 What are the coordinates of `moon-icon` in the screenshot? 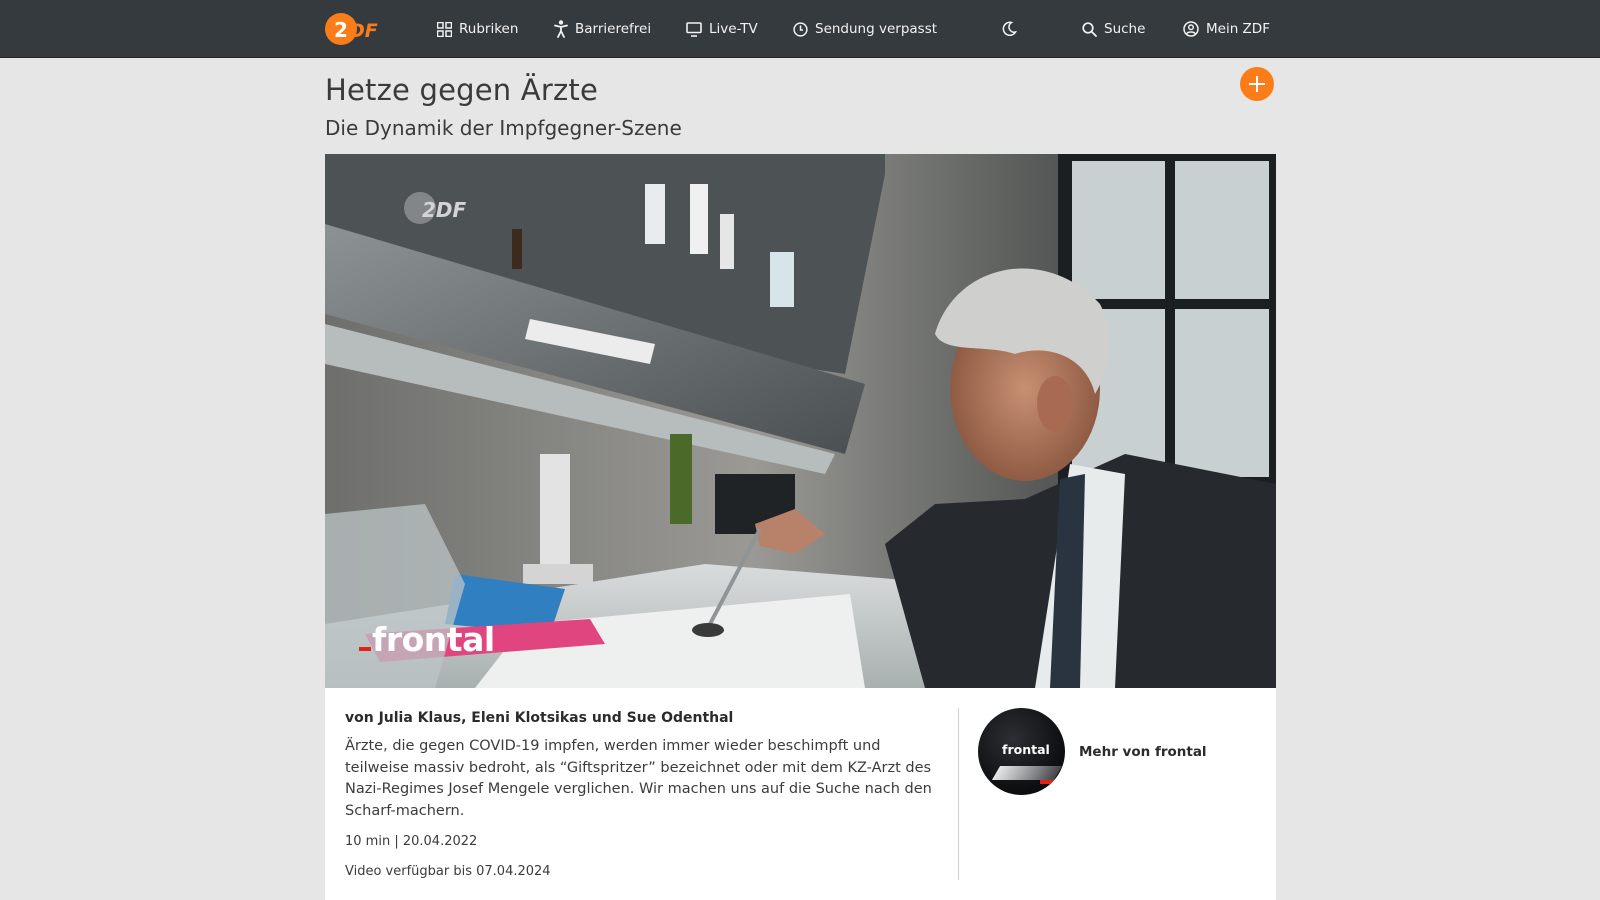 It's located at (1009, 29).